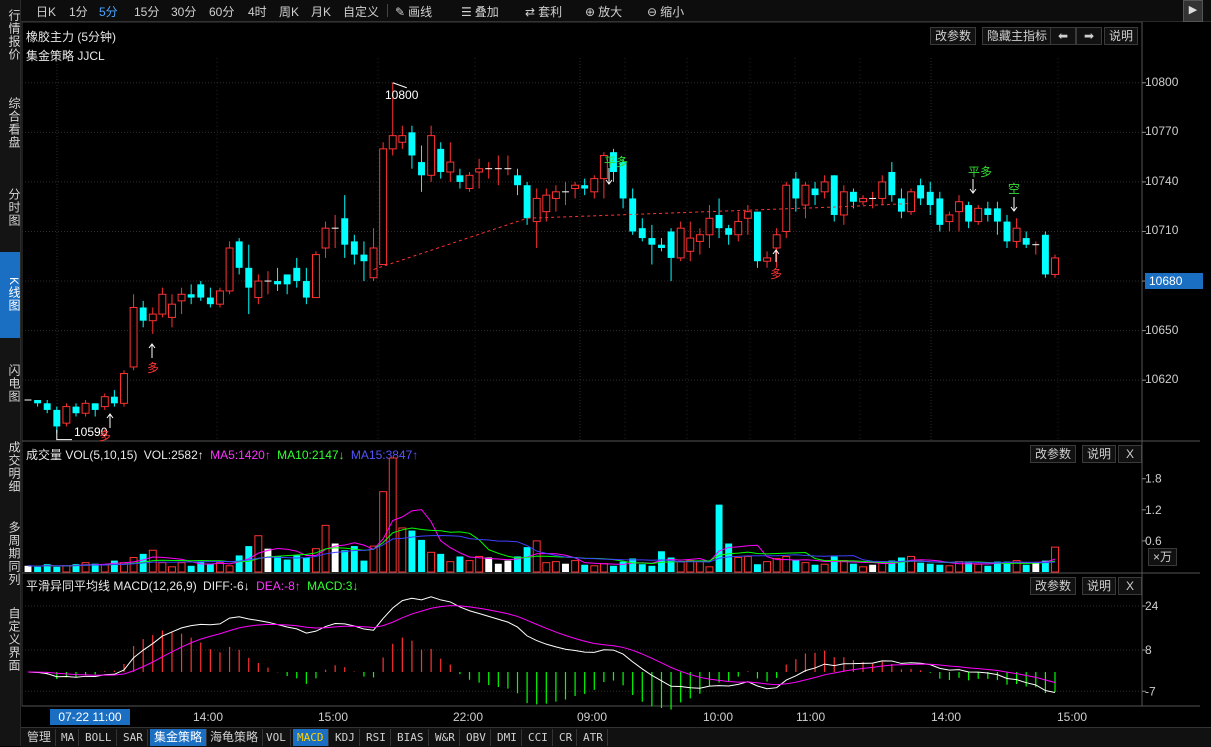 This screenshot has width=1211, height=747. What do you see at coordinates (276, 737) in the screenshot?
I see `indicator-tab-VOL: VOL` at bounding box center [276, 737].